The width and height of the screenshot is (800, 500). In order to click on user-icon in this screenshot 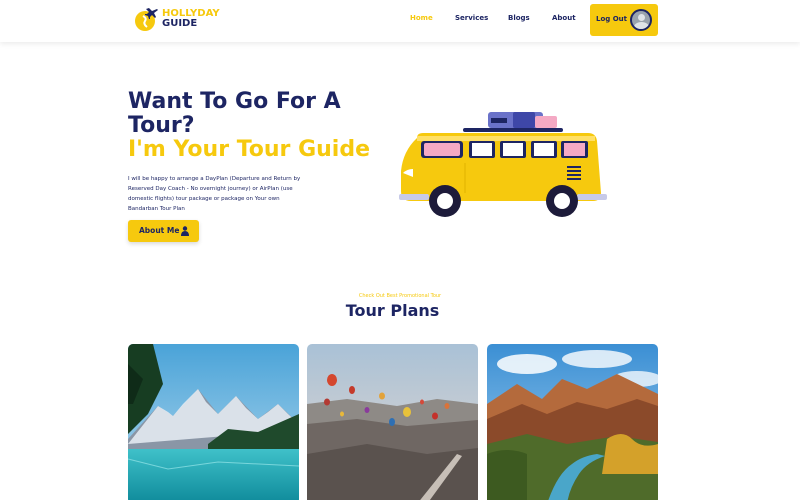, I will do `click(185, 231)`.